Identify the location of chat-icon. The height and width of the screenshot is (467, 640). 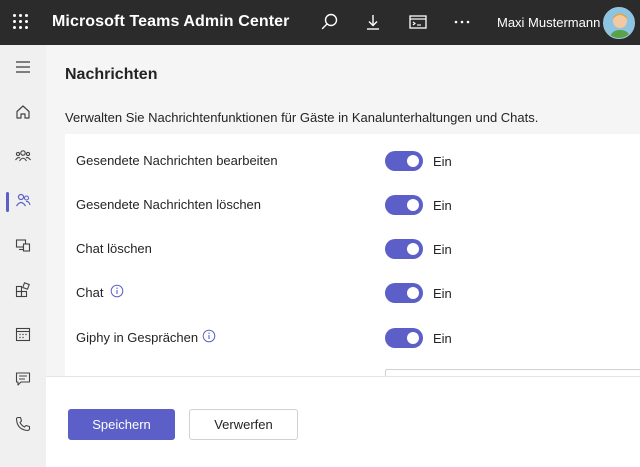
(23, 379).